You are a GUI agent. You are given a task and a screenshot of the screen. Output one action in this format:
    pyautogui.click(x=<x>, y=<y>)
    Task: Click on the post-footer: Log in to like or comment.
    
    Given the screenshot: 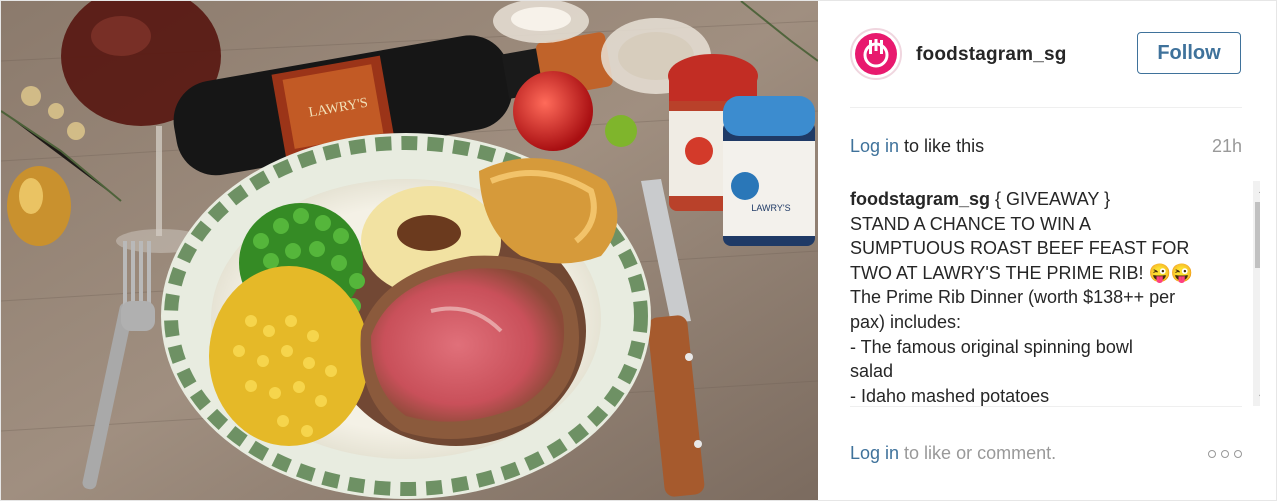 What is the action you would take?
    pyautogui.click(x=1046, y=452)
    